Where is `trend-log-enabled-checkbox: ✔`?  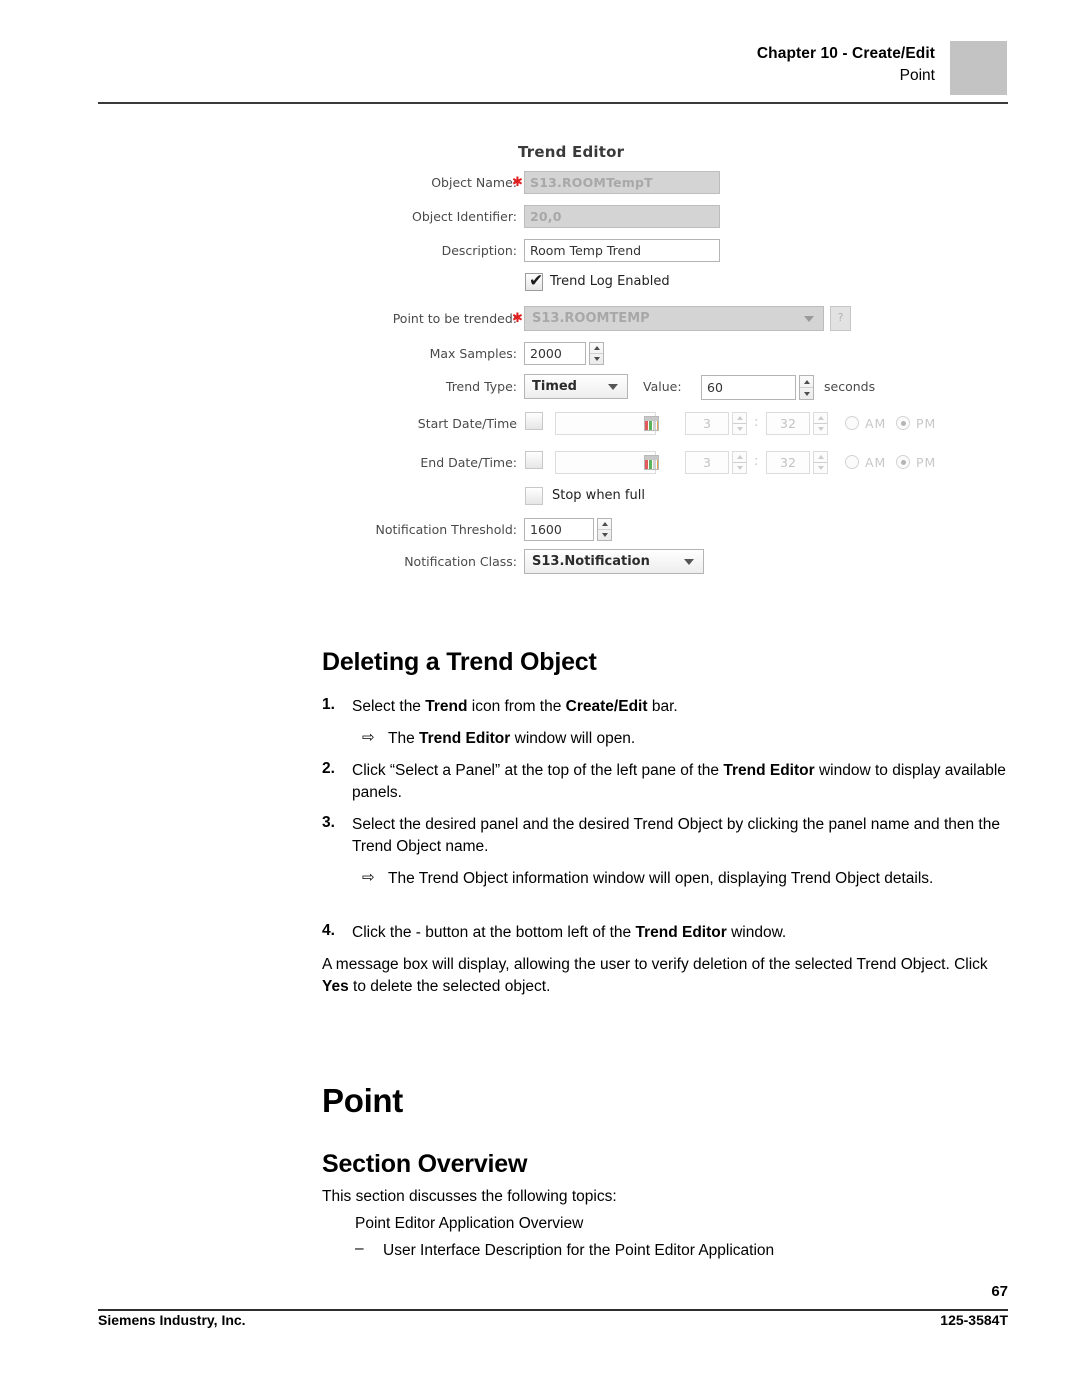
trend-log-enabled-checkbox: ✔ is located at coordinates (534, 281).